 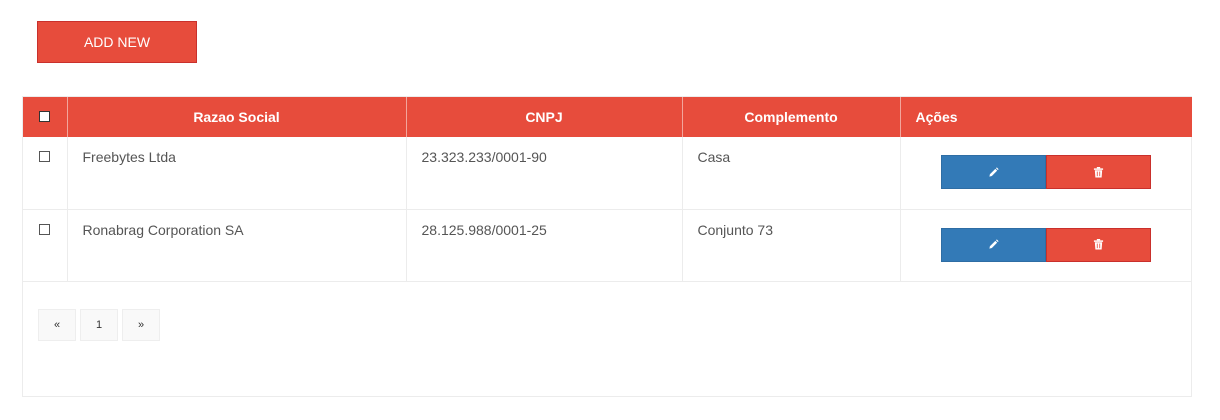 I want to click on add-new-button: ADD NEW, so click(x=117, y=42).